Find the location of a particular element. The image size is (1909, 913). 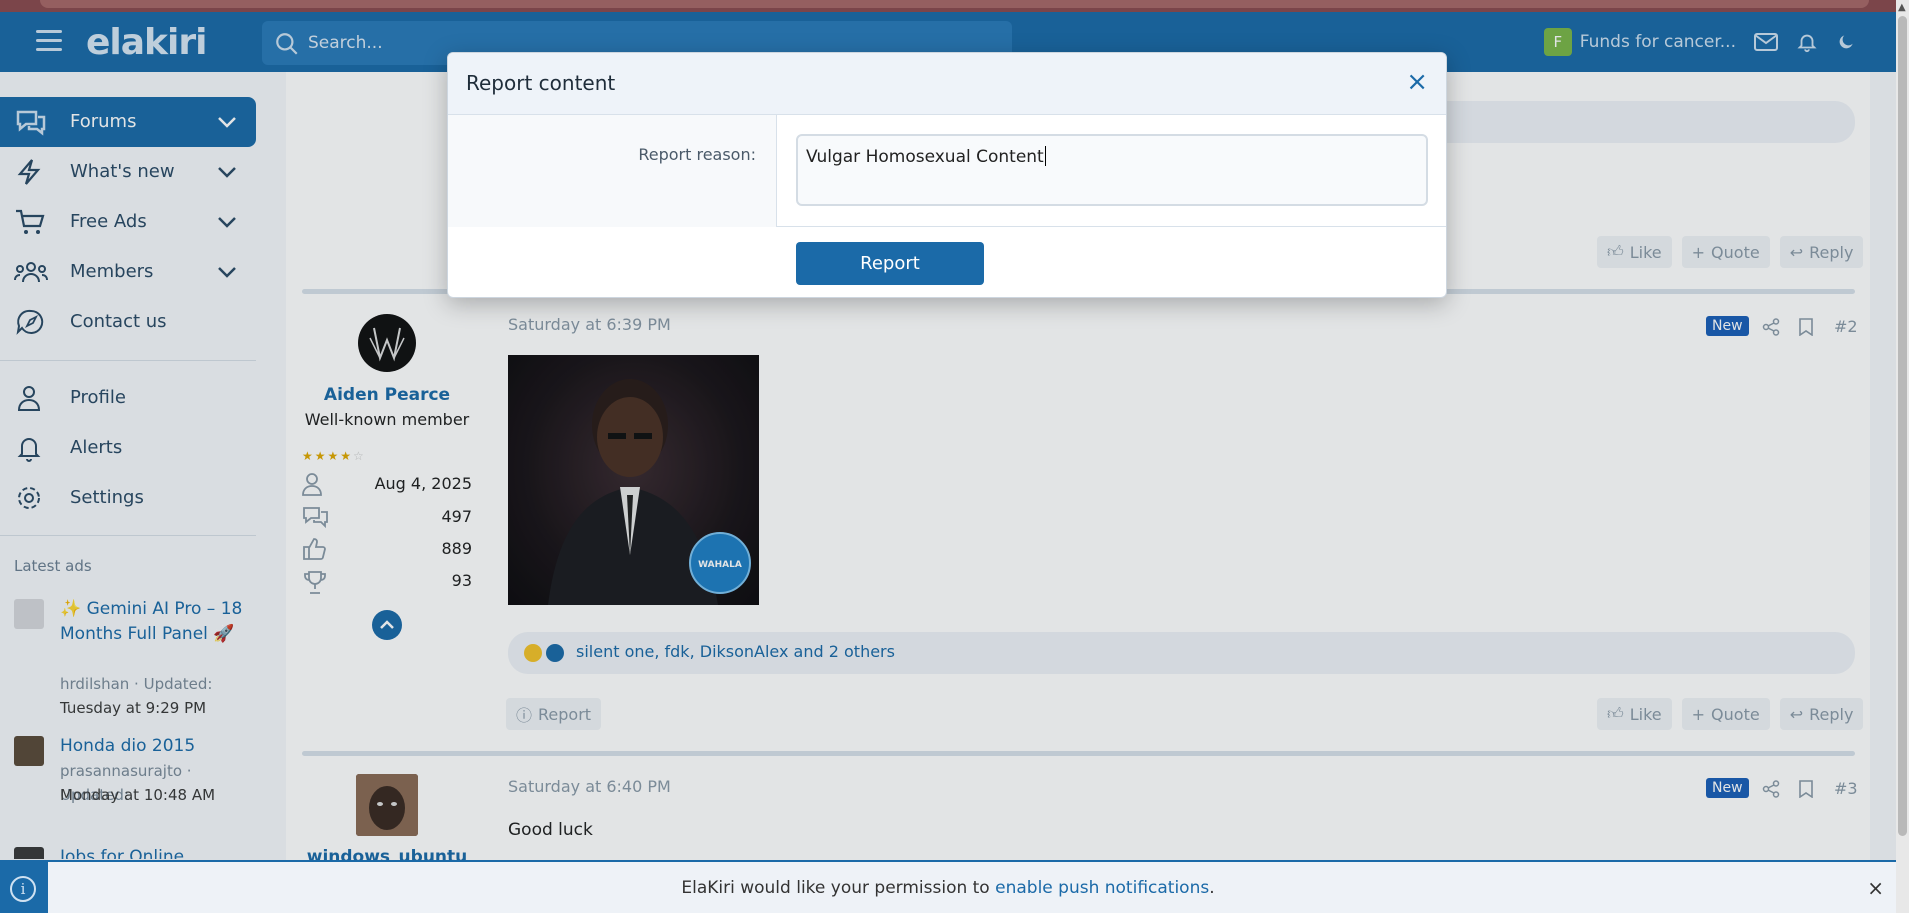

submit-report-button: Report is located at coordinates (890, 263).